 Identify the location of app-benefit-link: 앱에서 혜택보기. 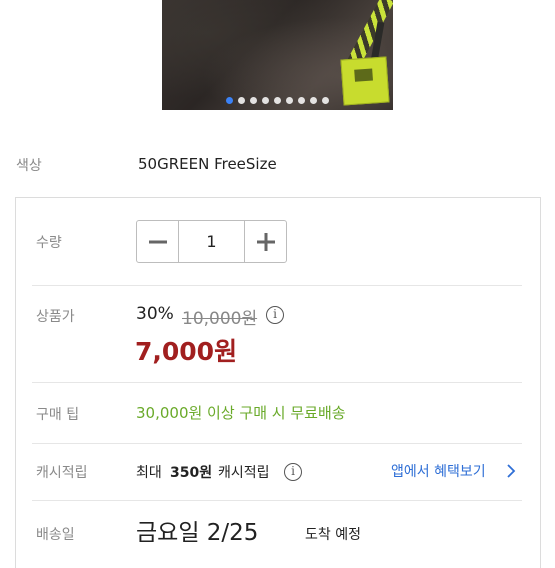
(438, 471).